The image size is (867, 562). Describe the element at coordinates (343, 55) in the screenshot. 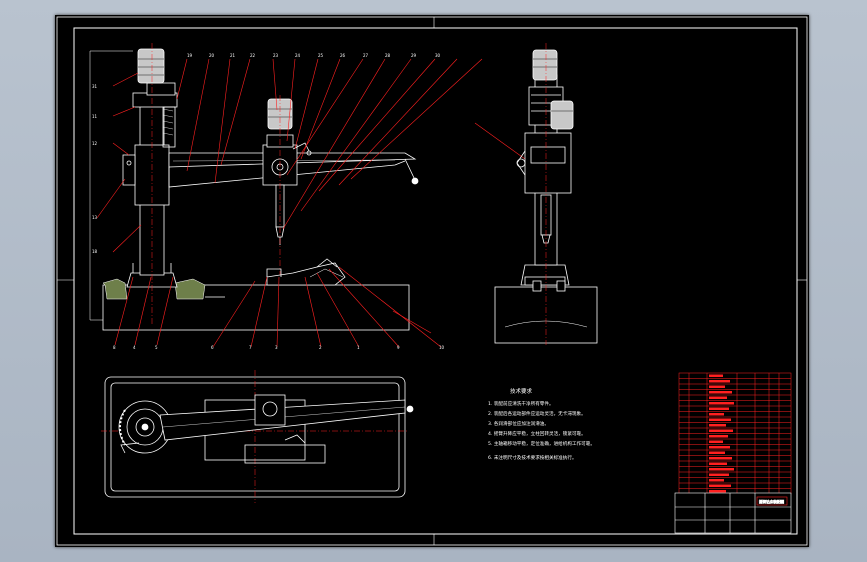

I see `balloon-number: 26` at that location.